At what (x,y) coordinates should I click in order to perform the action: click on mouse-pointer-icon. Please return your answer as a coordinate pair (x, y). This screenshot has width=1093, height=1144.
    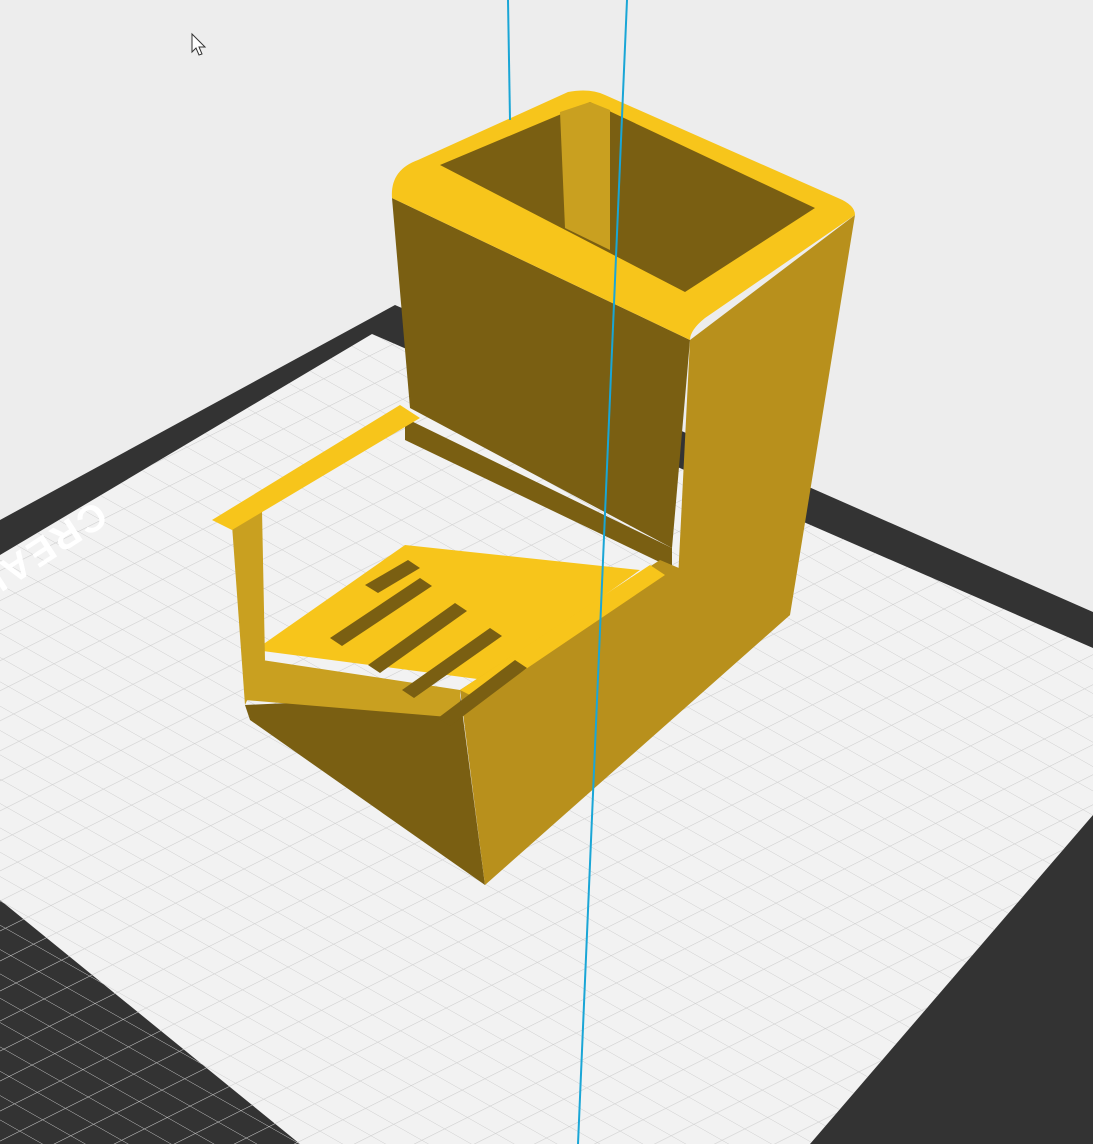
    Looking at the image, I should click on (199, 44).